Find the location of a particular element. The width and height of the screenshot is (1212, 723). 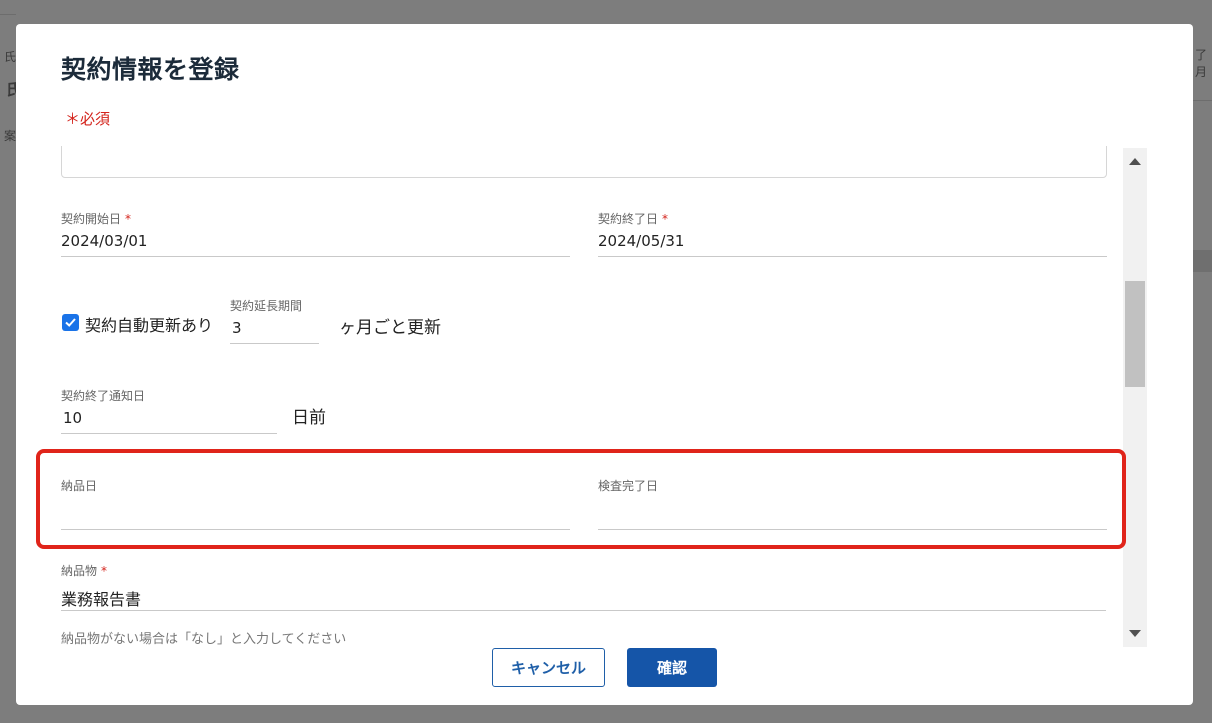

end-notice-input: 10 is located at coordinates (169, 418).